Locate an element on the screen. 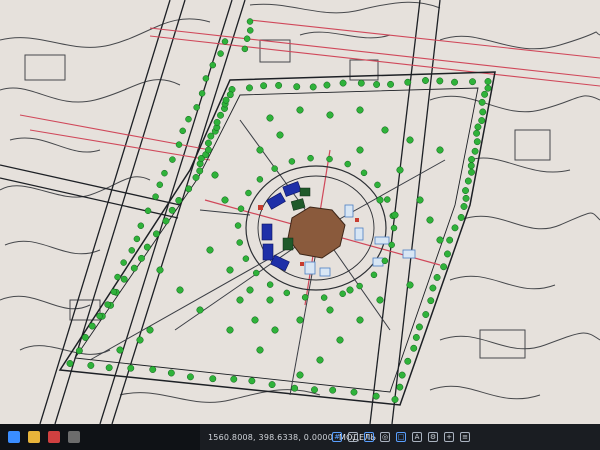  search-icon is located at coordinates (34, 437).